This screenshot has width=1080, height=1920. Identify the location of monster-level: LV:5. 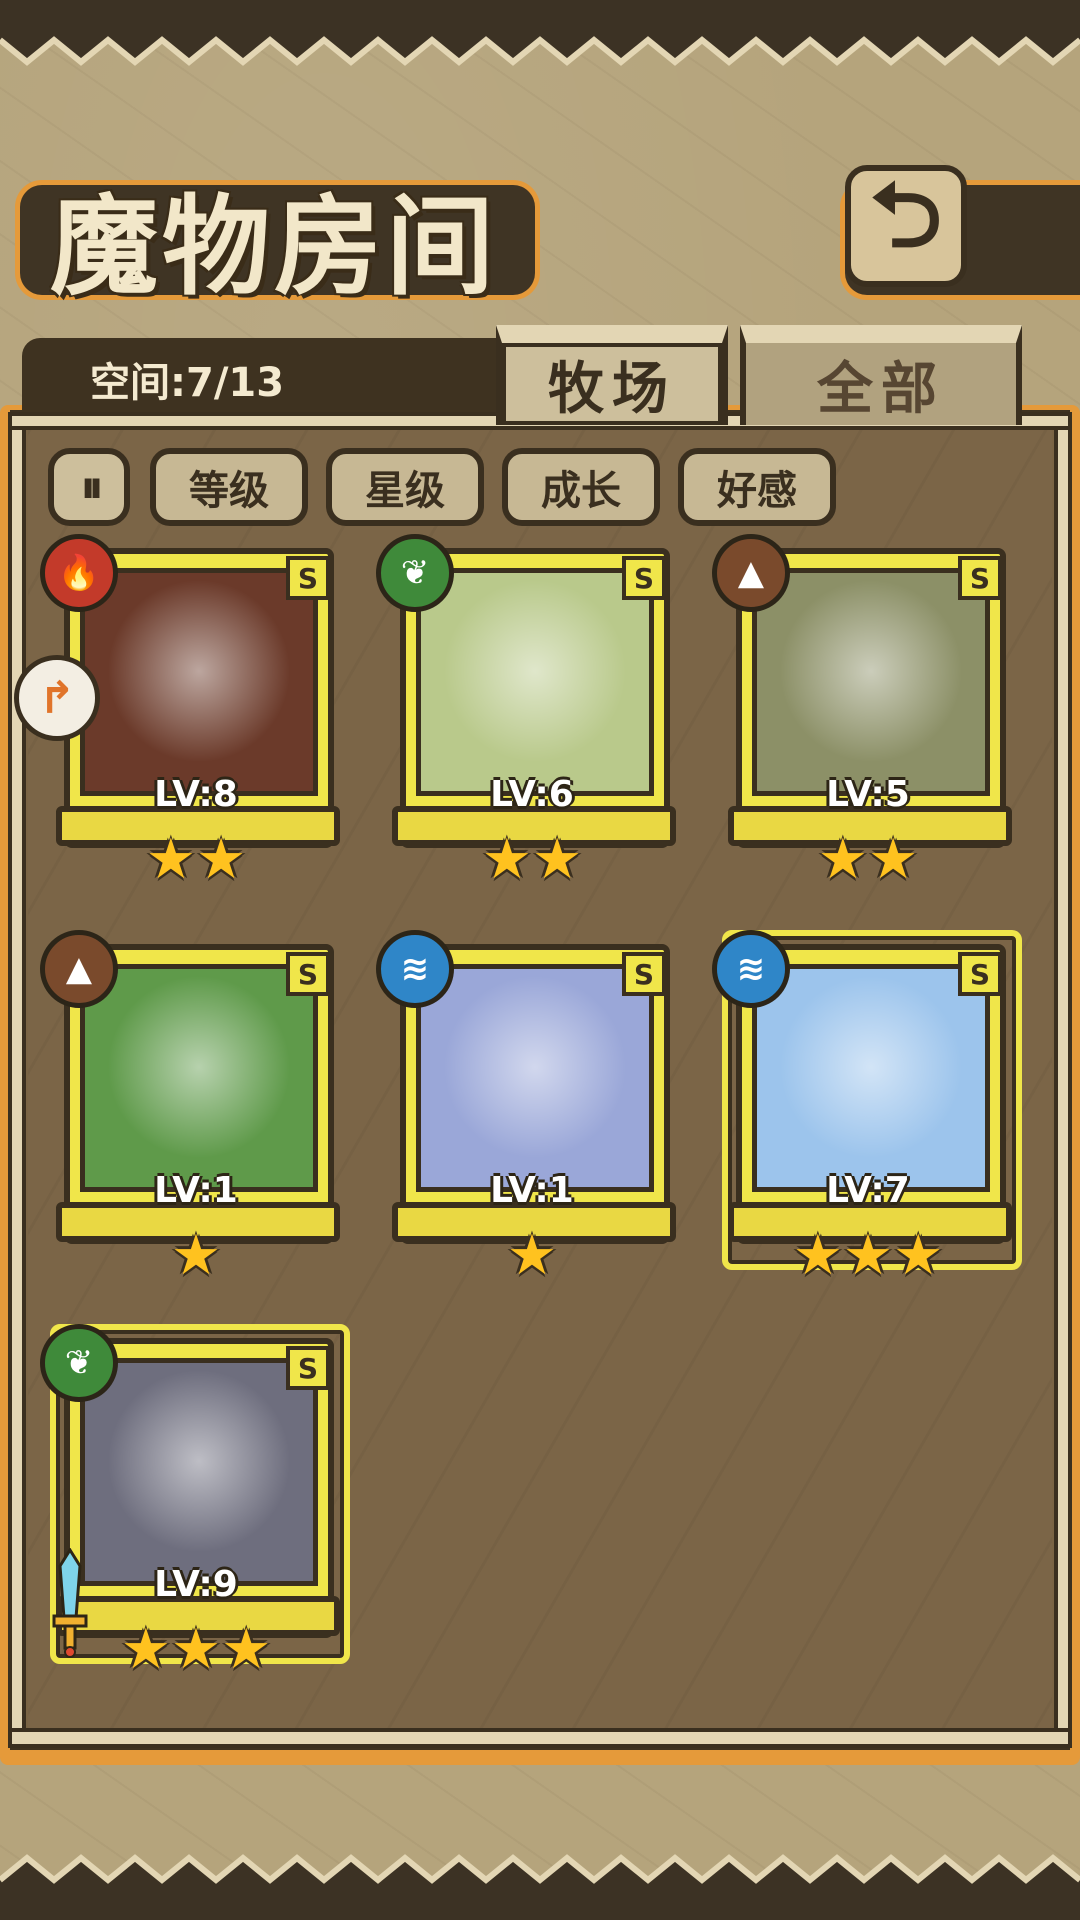
(868, 794).